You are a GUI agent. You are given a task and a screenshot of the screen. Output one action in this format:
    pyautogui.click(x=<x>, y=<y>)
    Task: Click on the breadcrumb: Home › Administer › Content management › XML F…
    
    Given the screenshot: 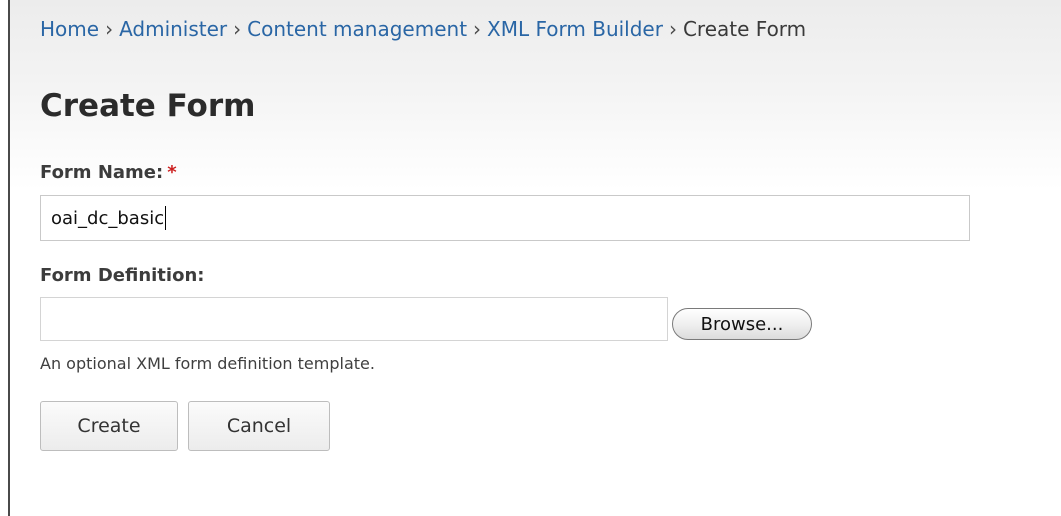 What is the action you would take?
    pyautogui.click(x=423, y=29)
    